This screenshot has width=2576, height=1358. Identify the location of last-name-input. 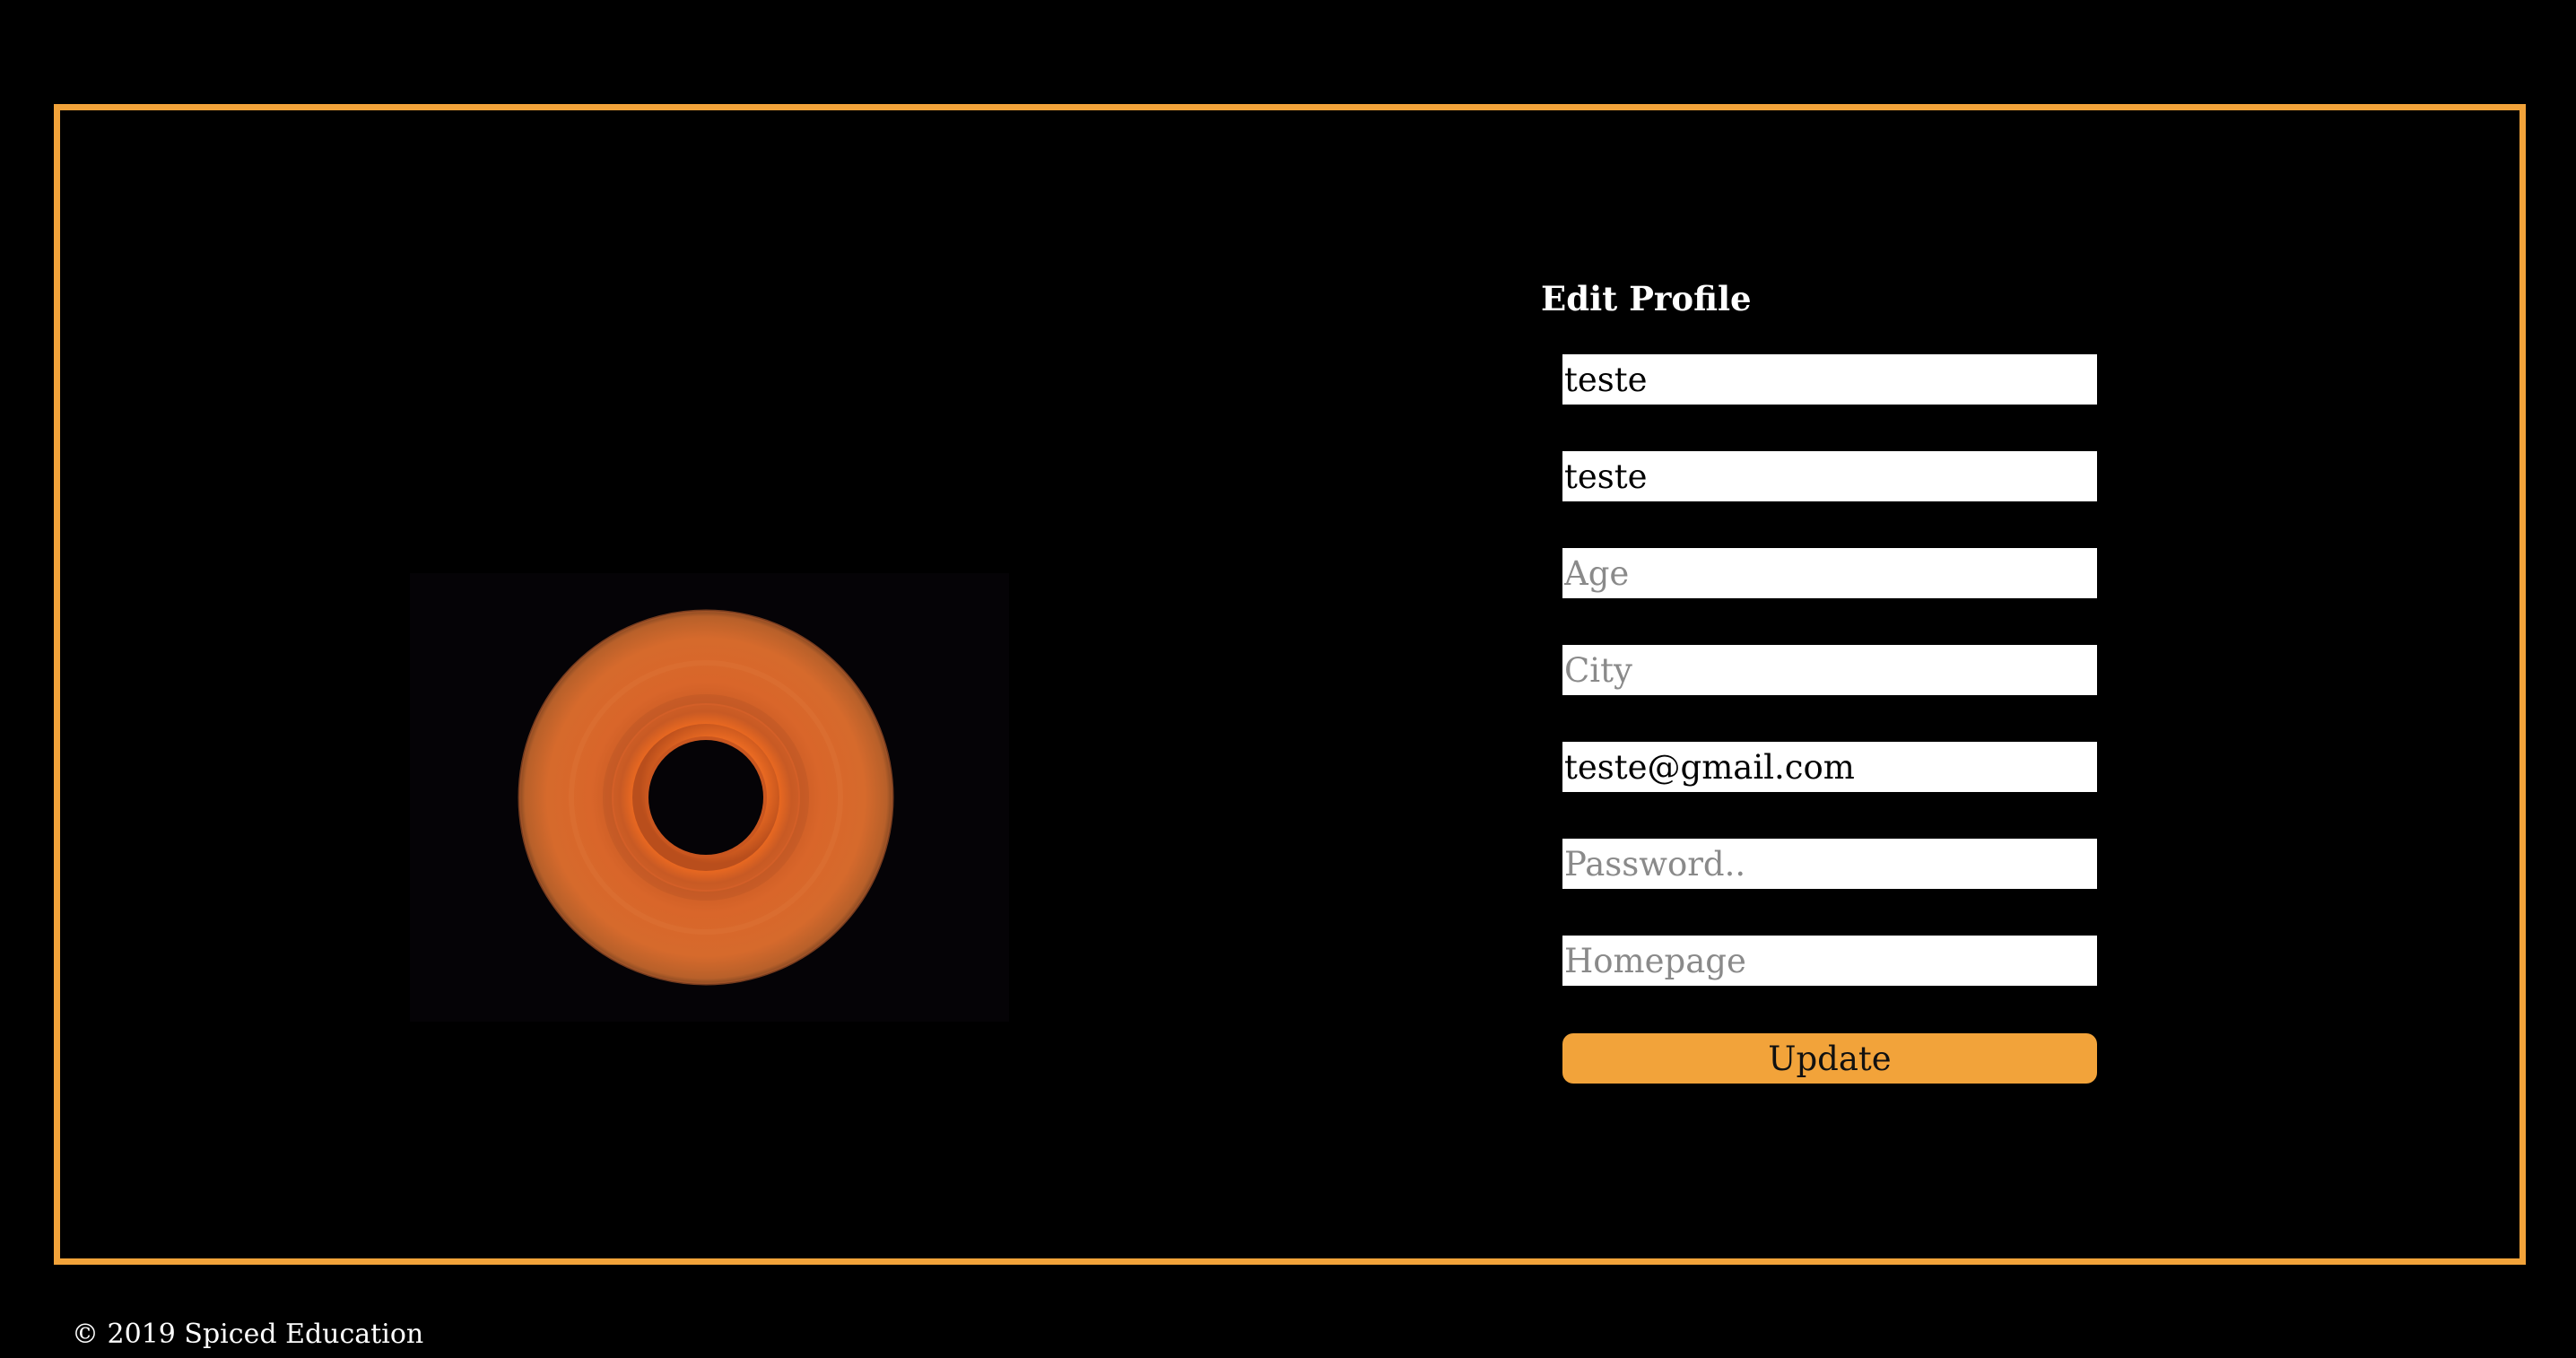
(1829, 476).